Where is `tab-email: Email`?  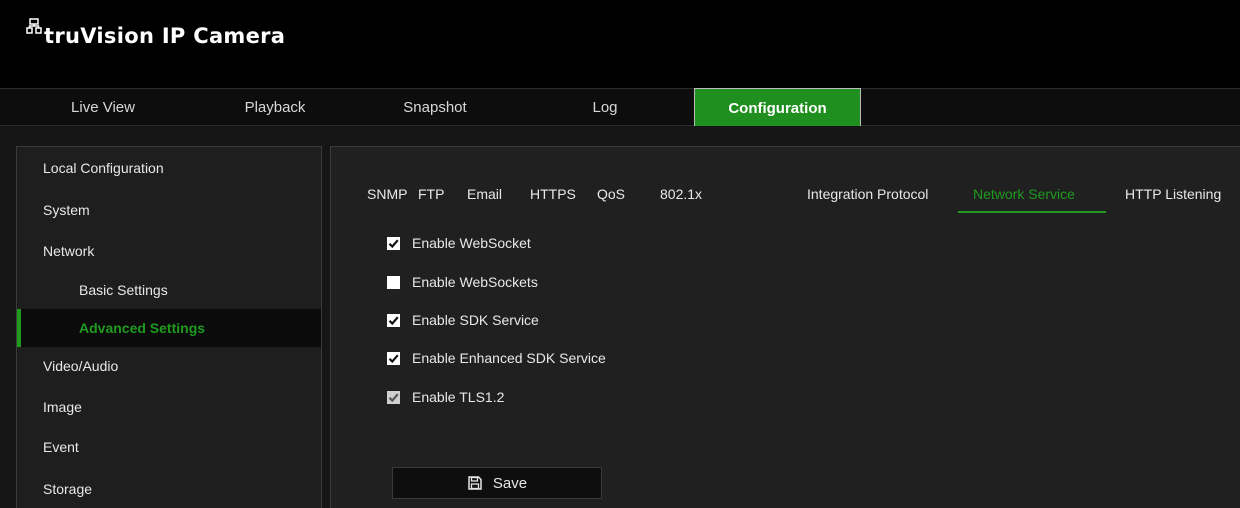
tab-email: Email is located at coordinates (484, 194).